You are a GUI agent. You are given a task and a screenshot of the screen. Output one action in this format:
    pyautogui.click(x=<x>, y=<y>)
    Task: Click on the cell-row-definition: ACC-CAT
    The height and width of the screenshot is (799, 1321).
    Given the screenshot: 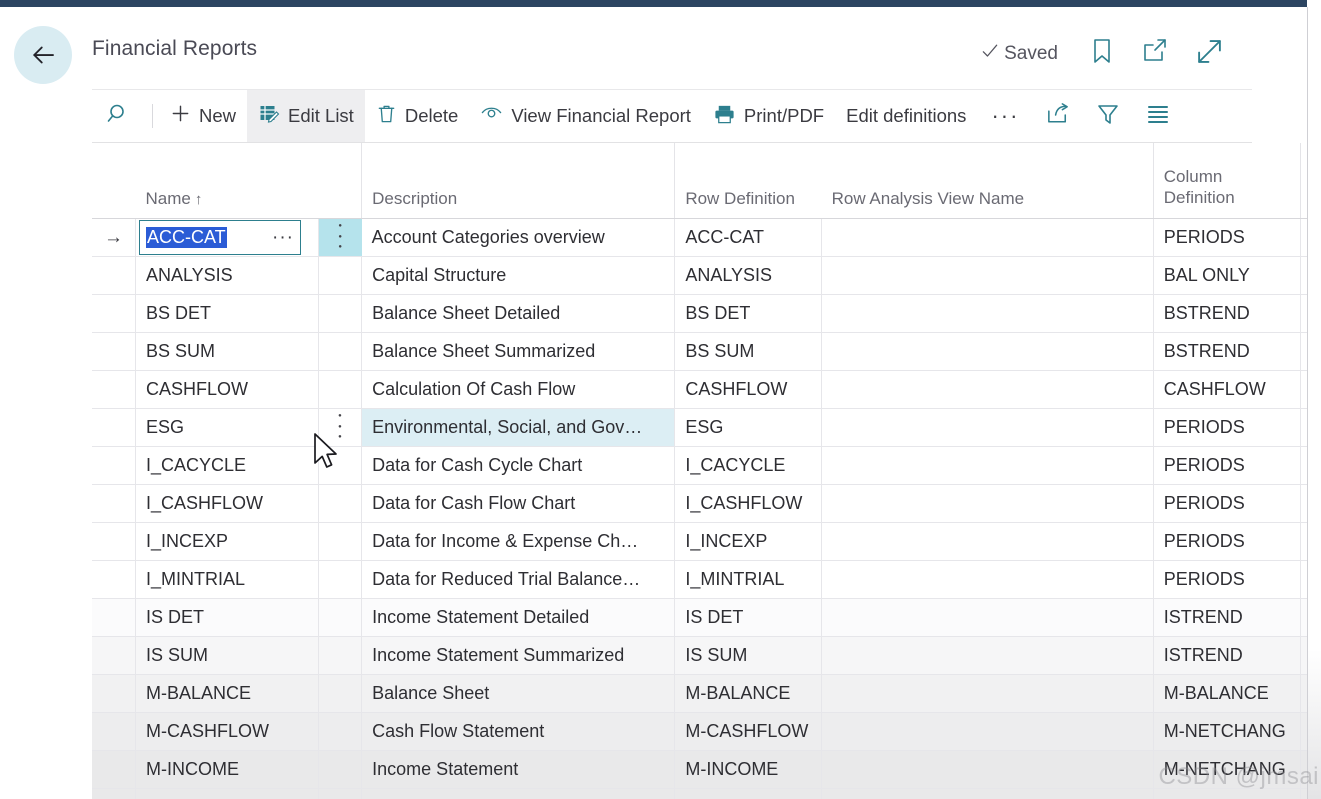 What is the action you would take?
    pyautogui.click(x=748, y=237)
    